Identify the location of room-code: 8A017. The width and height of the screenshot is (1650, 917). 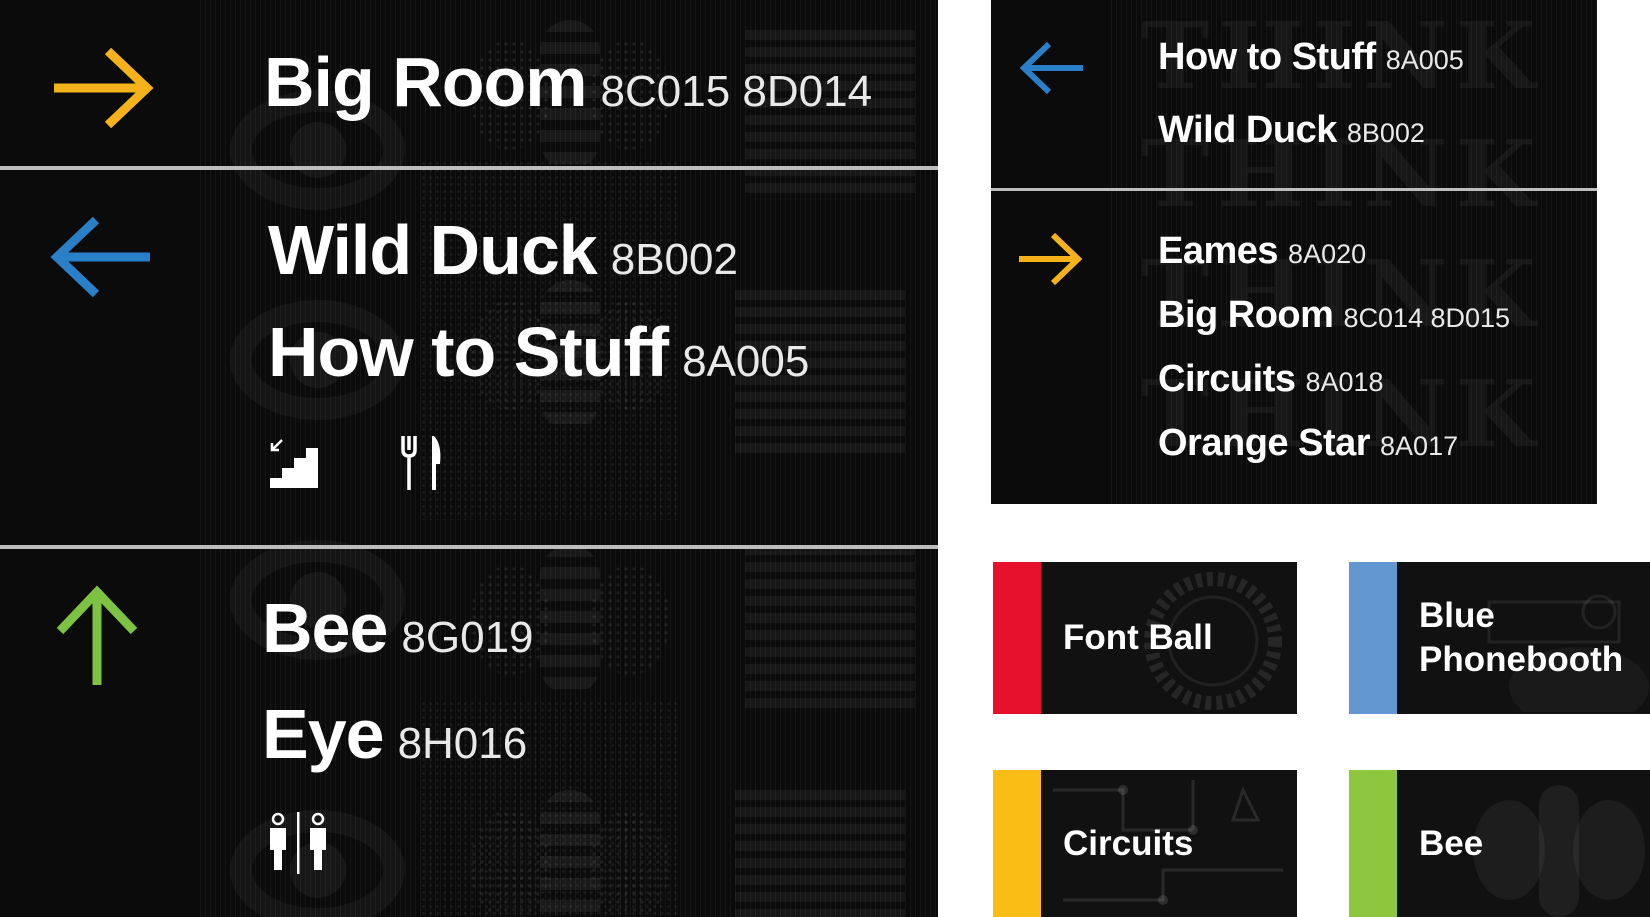
(1419, 446).